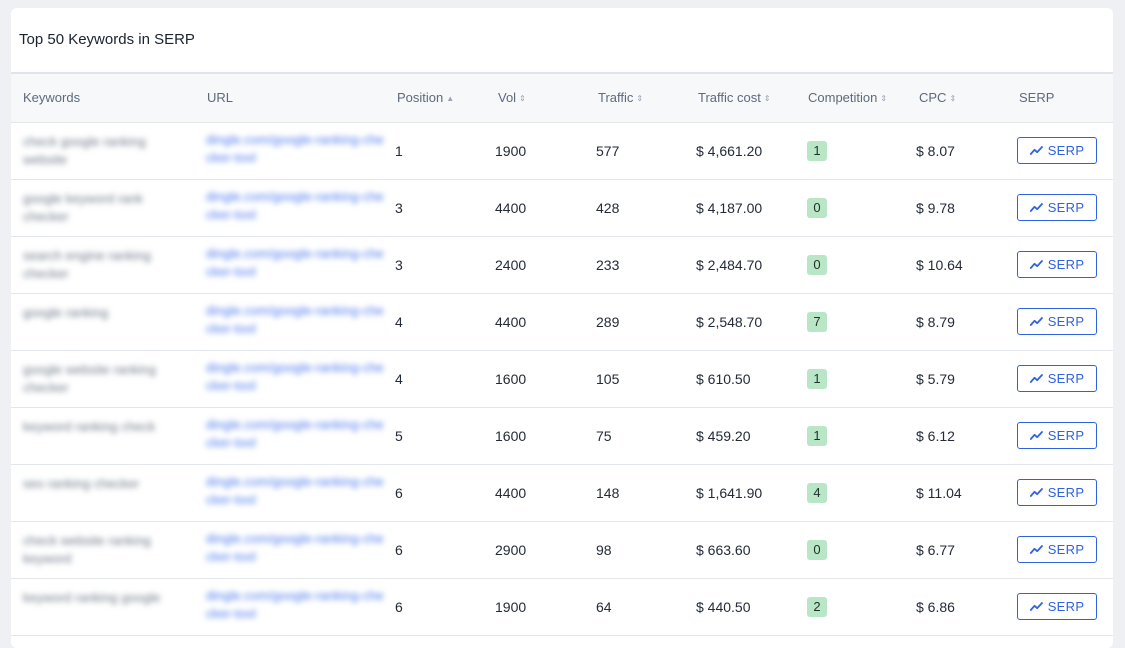 This screenshot has width=1125, height=648. I want to click on cpc-cell: $ 6.77, so click(935, 550).